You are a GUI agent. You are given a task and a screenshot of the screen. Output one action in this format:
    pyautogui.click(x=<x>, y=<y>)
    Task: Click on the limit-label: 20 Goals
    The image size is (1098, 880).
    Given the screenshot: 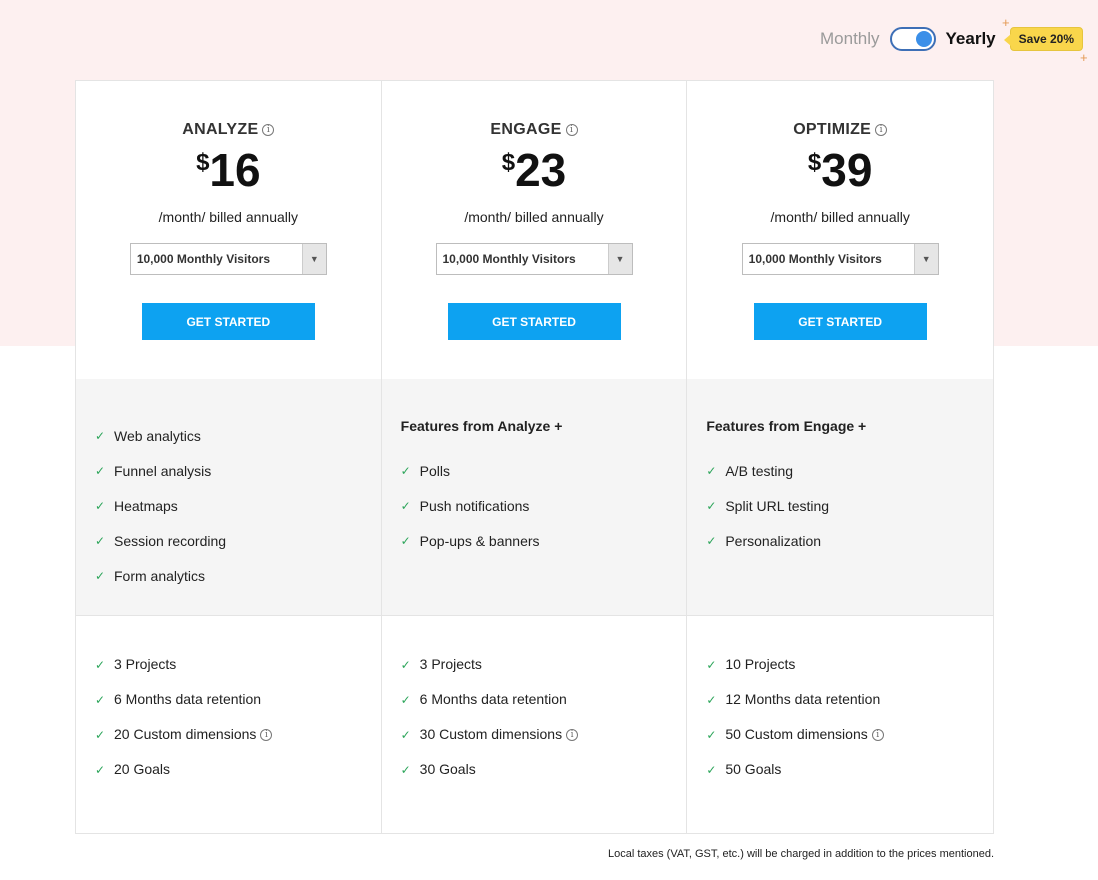 What is the action you would take?
    pyautogui.click(x=142, y=769)
    